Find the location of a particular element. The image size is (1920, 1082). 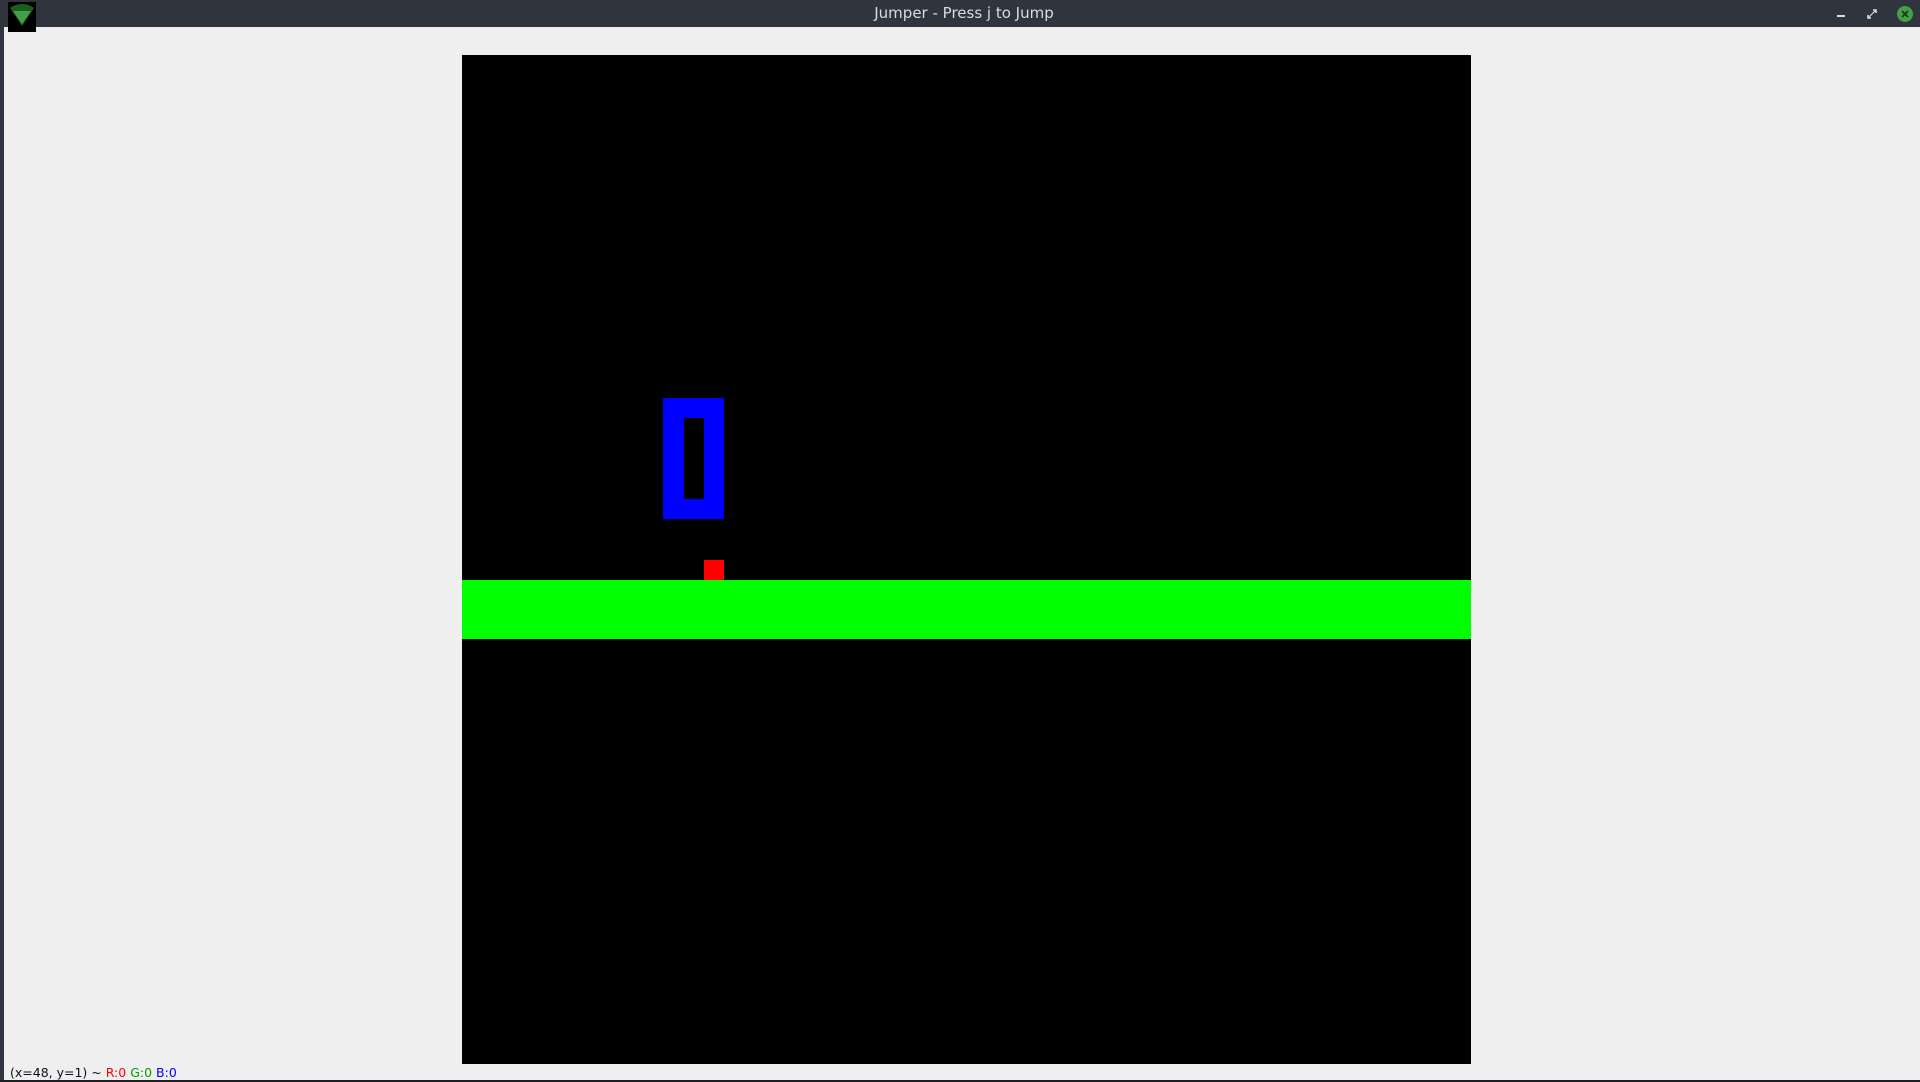

cursor-coordinates: (x=48, y=1) ~ is located at coordinates (56, 1072).